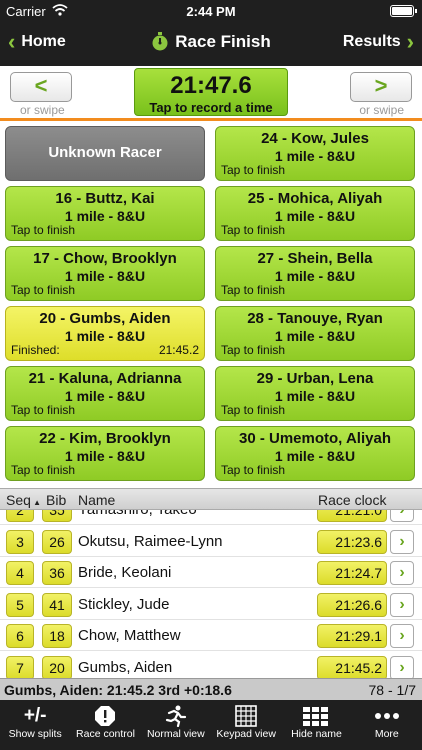 The width and height of the screenshot is (422, 750). Describe the element at coordinates (20, 604) in the screenshot. I see `seq-cell: 5` at that location.